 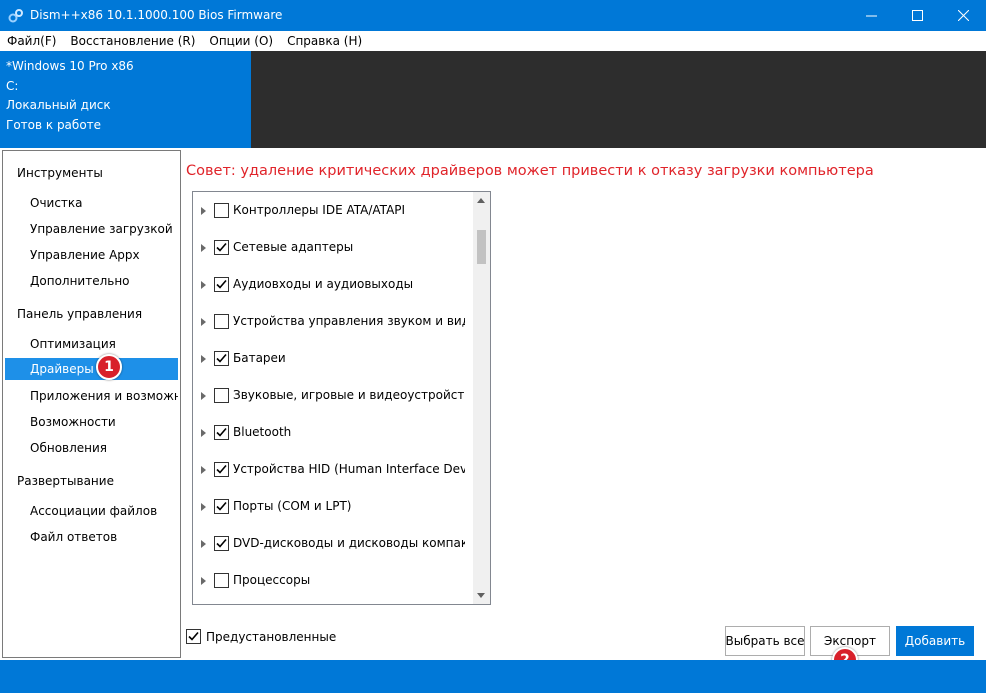 I want to click on sidebar-header-control-panel: Панель управления, so click(x=80, y=314).